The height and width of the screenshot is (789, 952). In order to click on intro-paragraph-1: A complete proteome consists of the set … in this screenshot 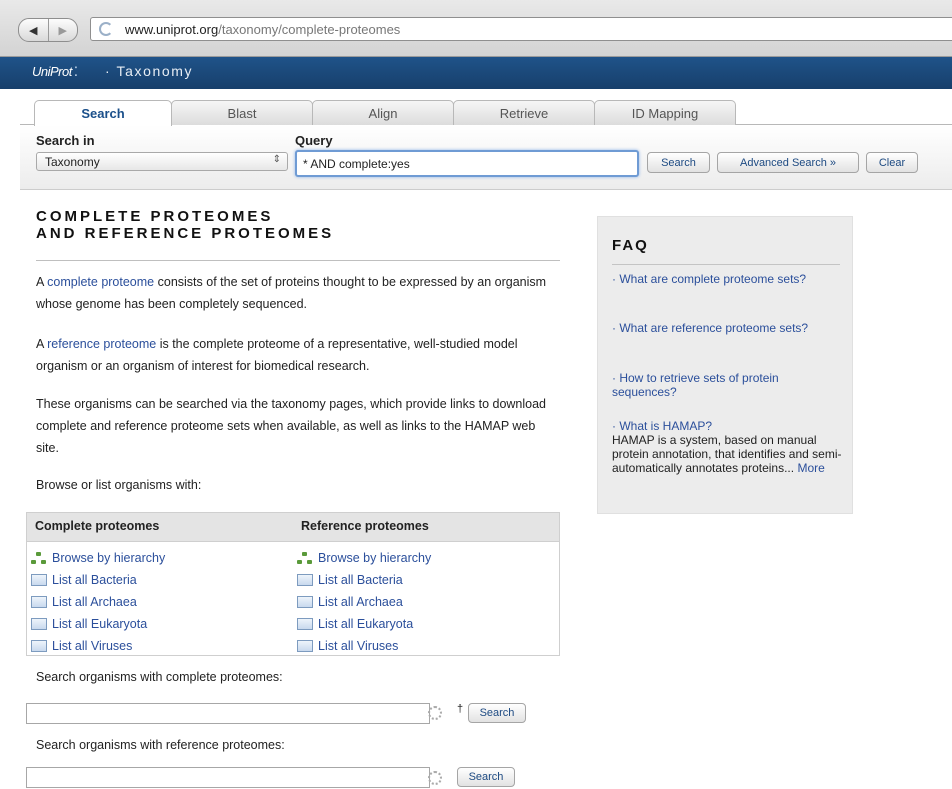, I will do `click(291, 293)`.